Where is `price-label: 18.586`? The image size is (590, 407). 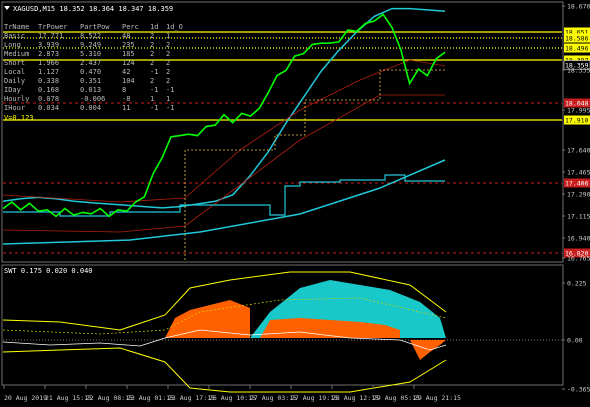 price-label: 18.586 is located at coordinates (577, 39).